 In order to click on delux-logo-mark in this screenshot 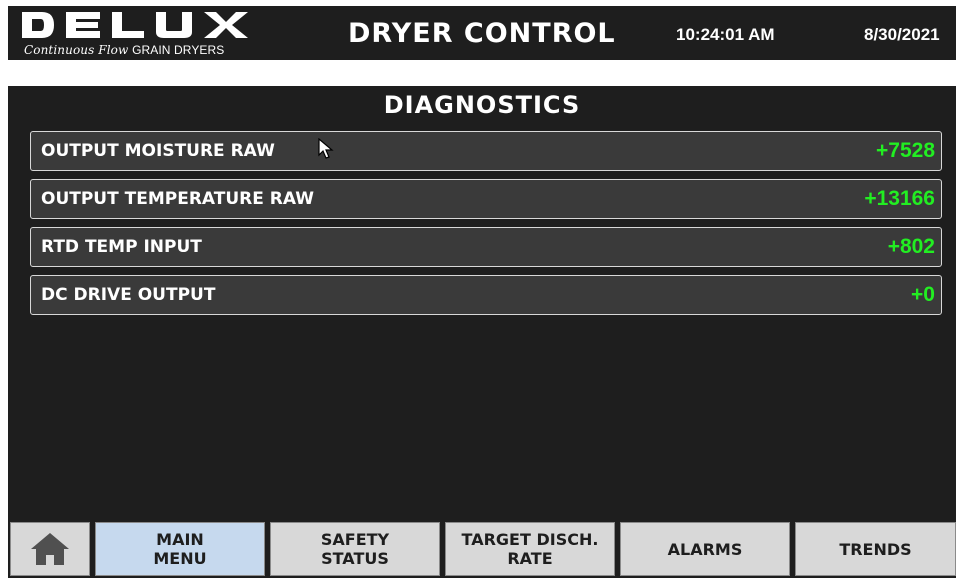, I will do `click(135, 25)`.